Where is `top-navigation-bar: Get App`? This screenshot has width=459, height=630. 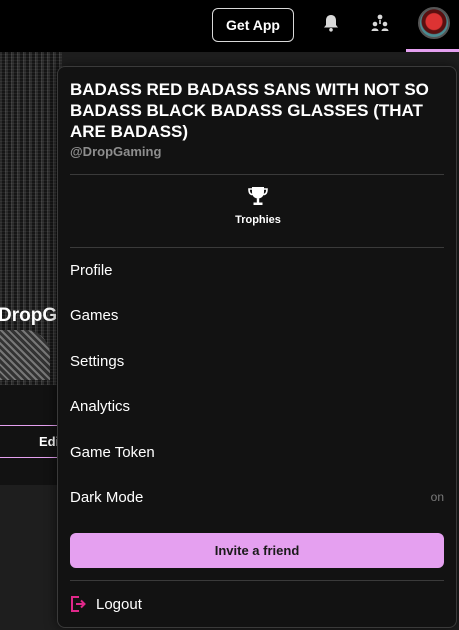 top-navigation-bar: Get App is located at coordinates (229, 26).